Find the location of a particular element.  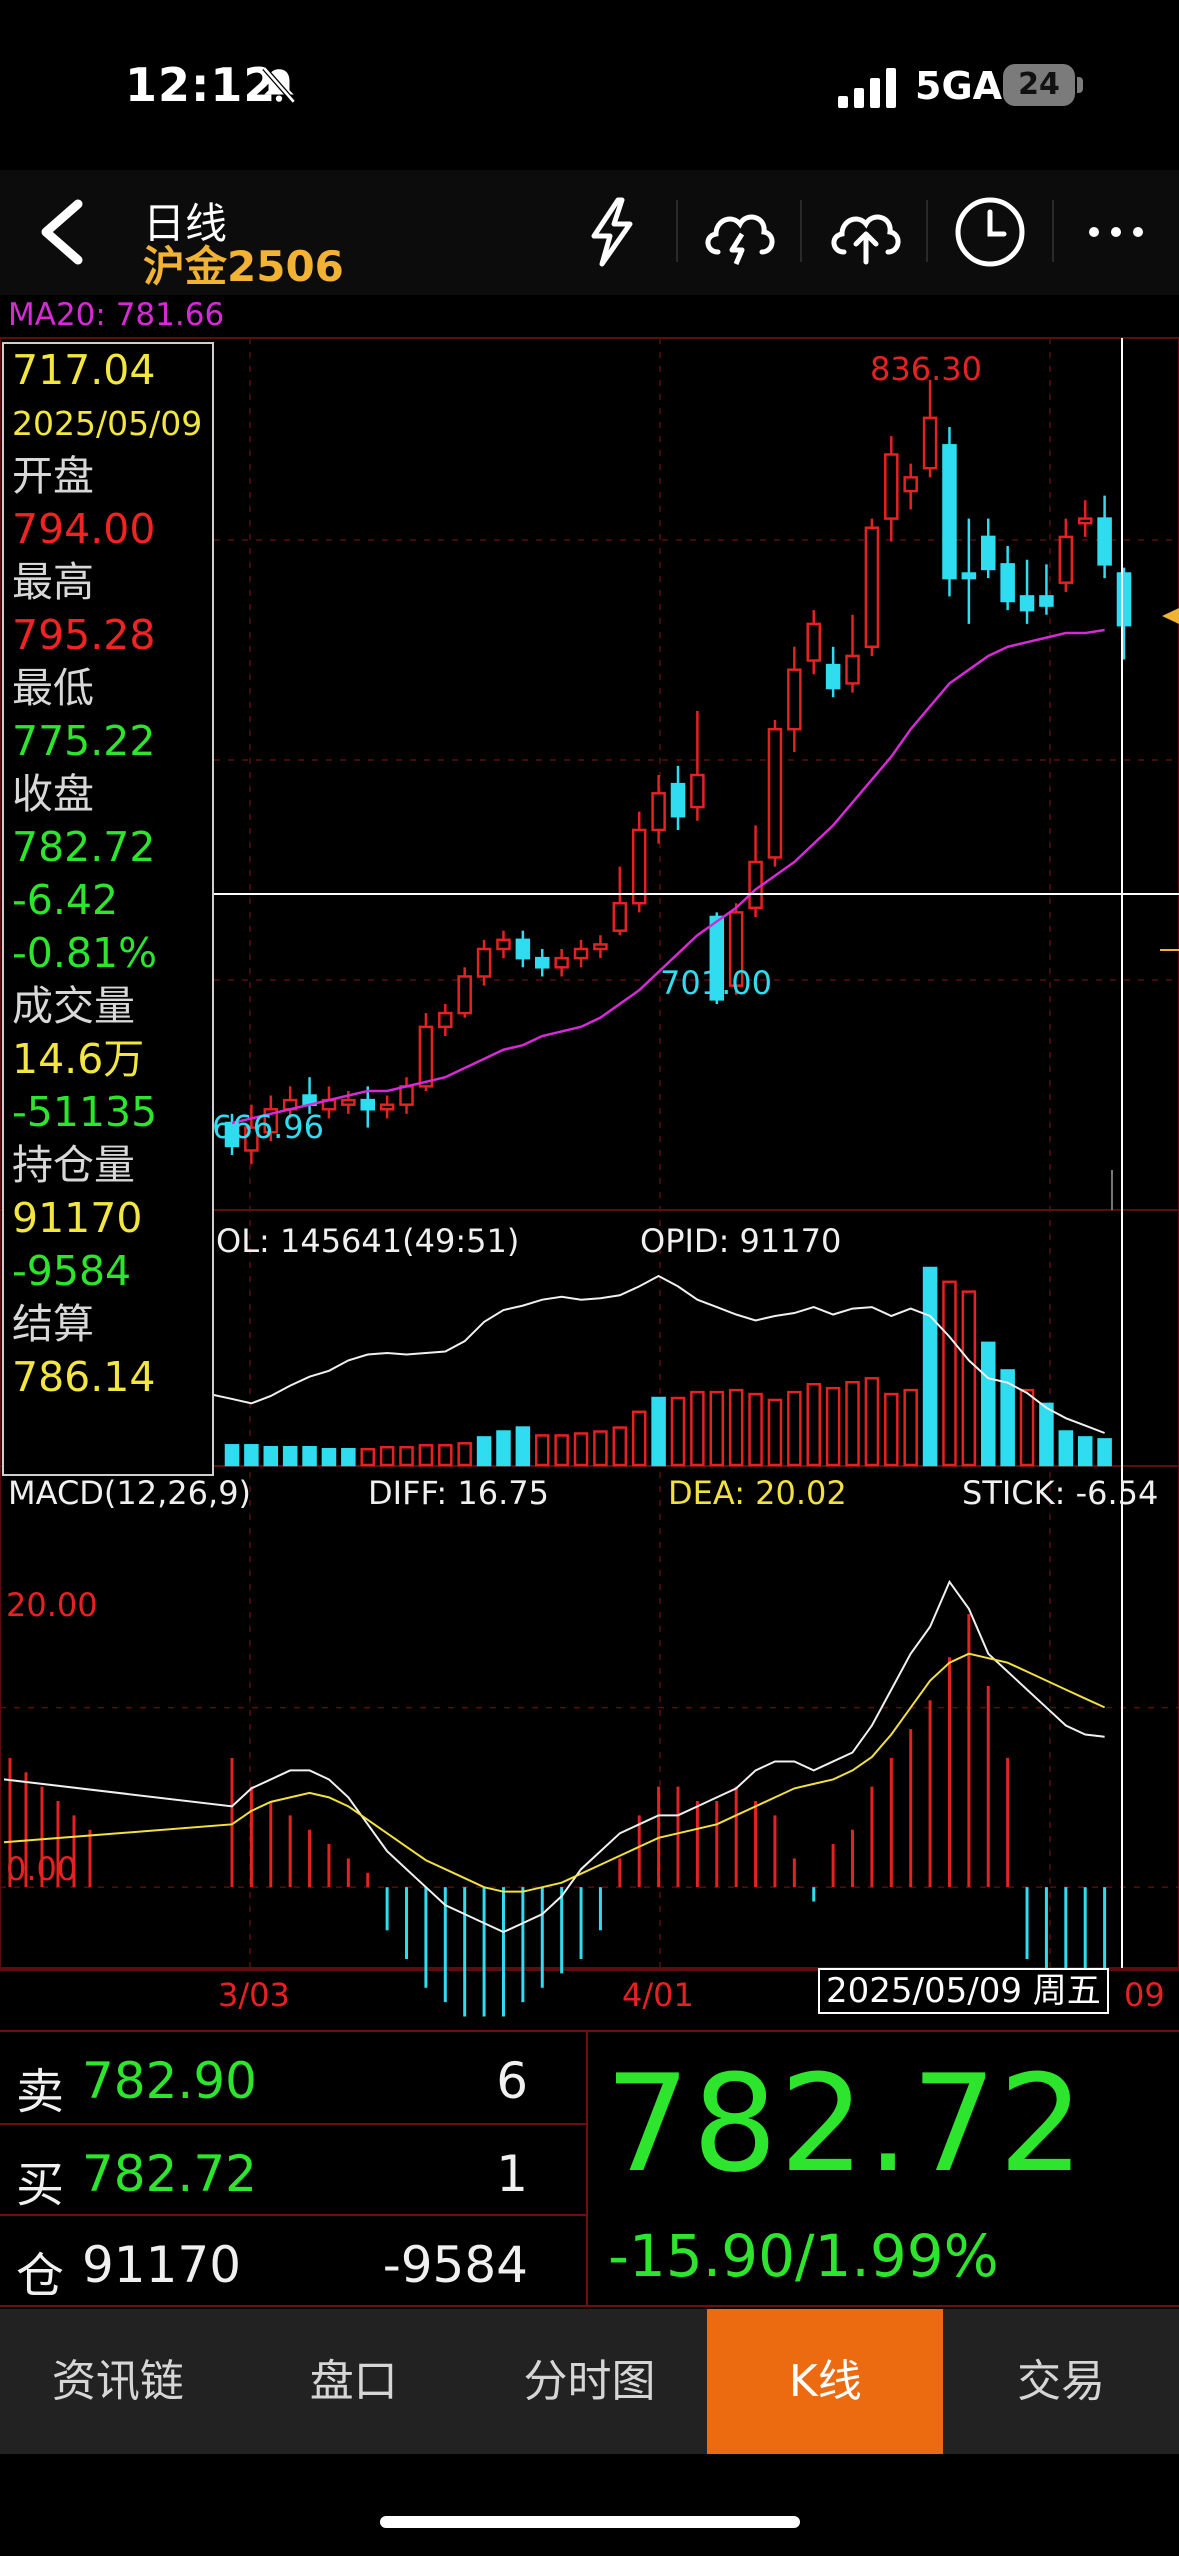

buy-row: 买 782.72 1 is located at coordinates (294, 2168).